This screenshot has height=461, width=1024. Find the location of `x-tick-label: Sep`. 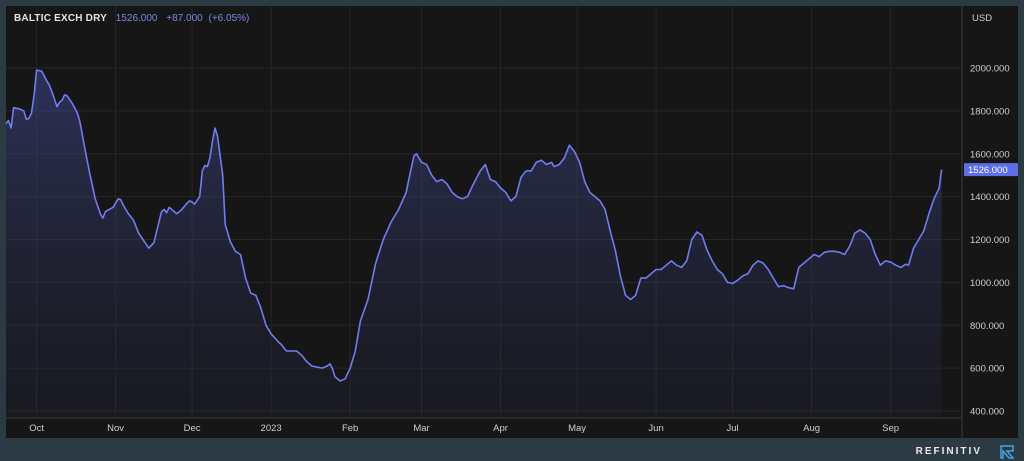

x-tick-label: Sep is located at coordinates (890, 428).